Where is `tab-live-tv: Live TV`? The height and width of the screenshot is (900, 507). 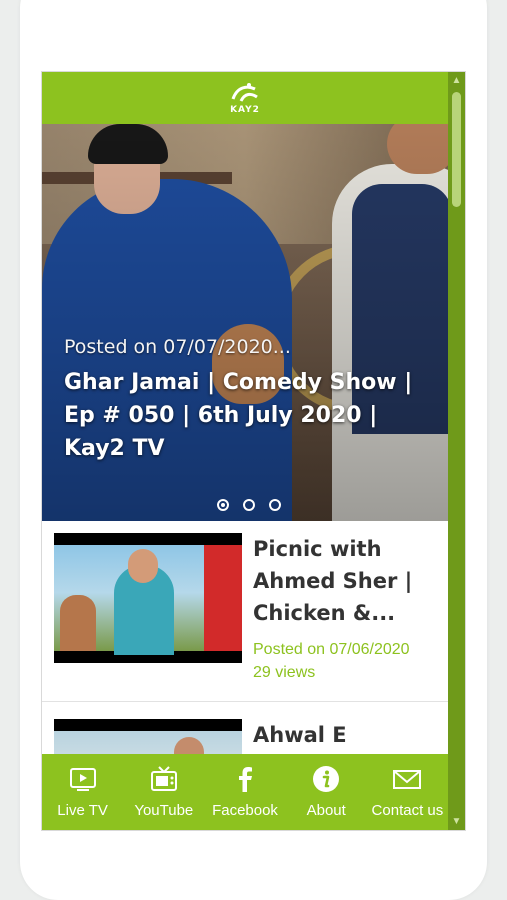
tab-live-tv: Live TV is located at coordinates (82, 792).